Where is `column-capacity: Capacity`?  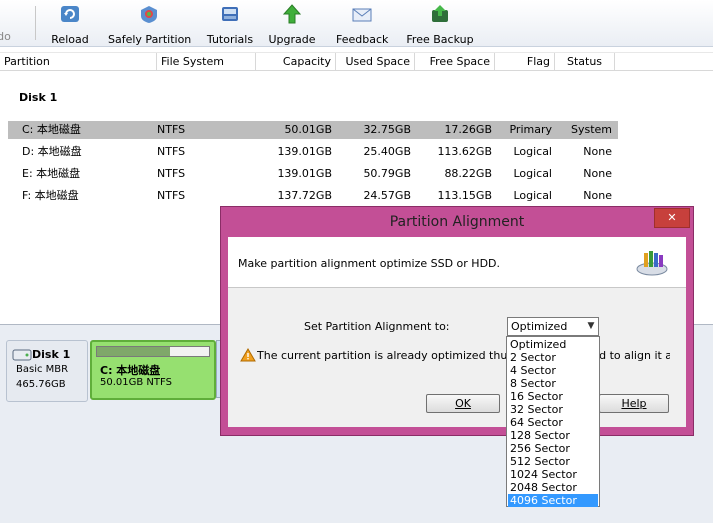
column-capacity: Capacity is located at coordinates (296, 61).